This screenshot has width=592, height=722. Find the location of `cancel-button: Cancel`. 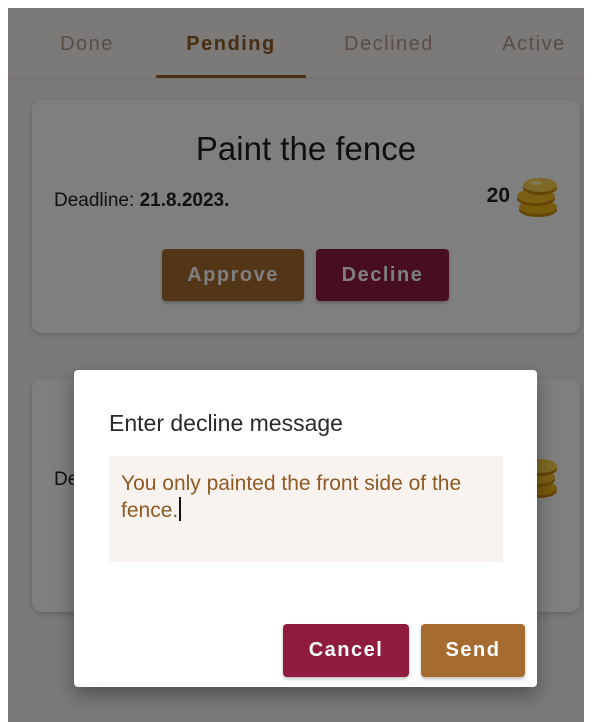

cancel-button: Cancel is located at coordinates (346, 650).